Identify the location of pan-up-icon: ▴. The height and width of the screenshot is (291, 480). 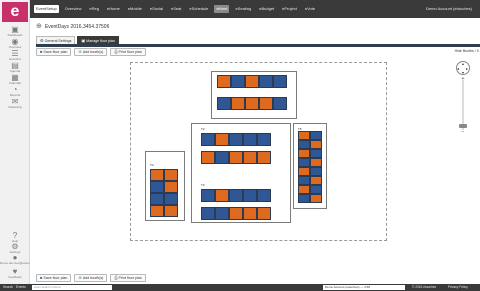
(463, 64).